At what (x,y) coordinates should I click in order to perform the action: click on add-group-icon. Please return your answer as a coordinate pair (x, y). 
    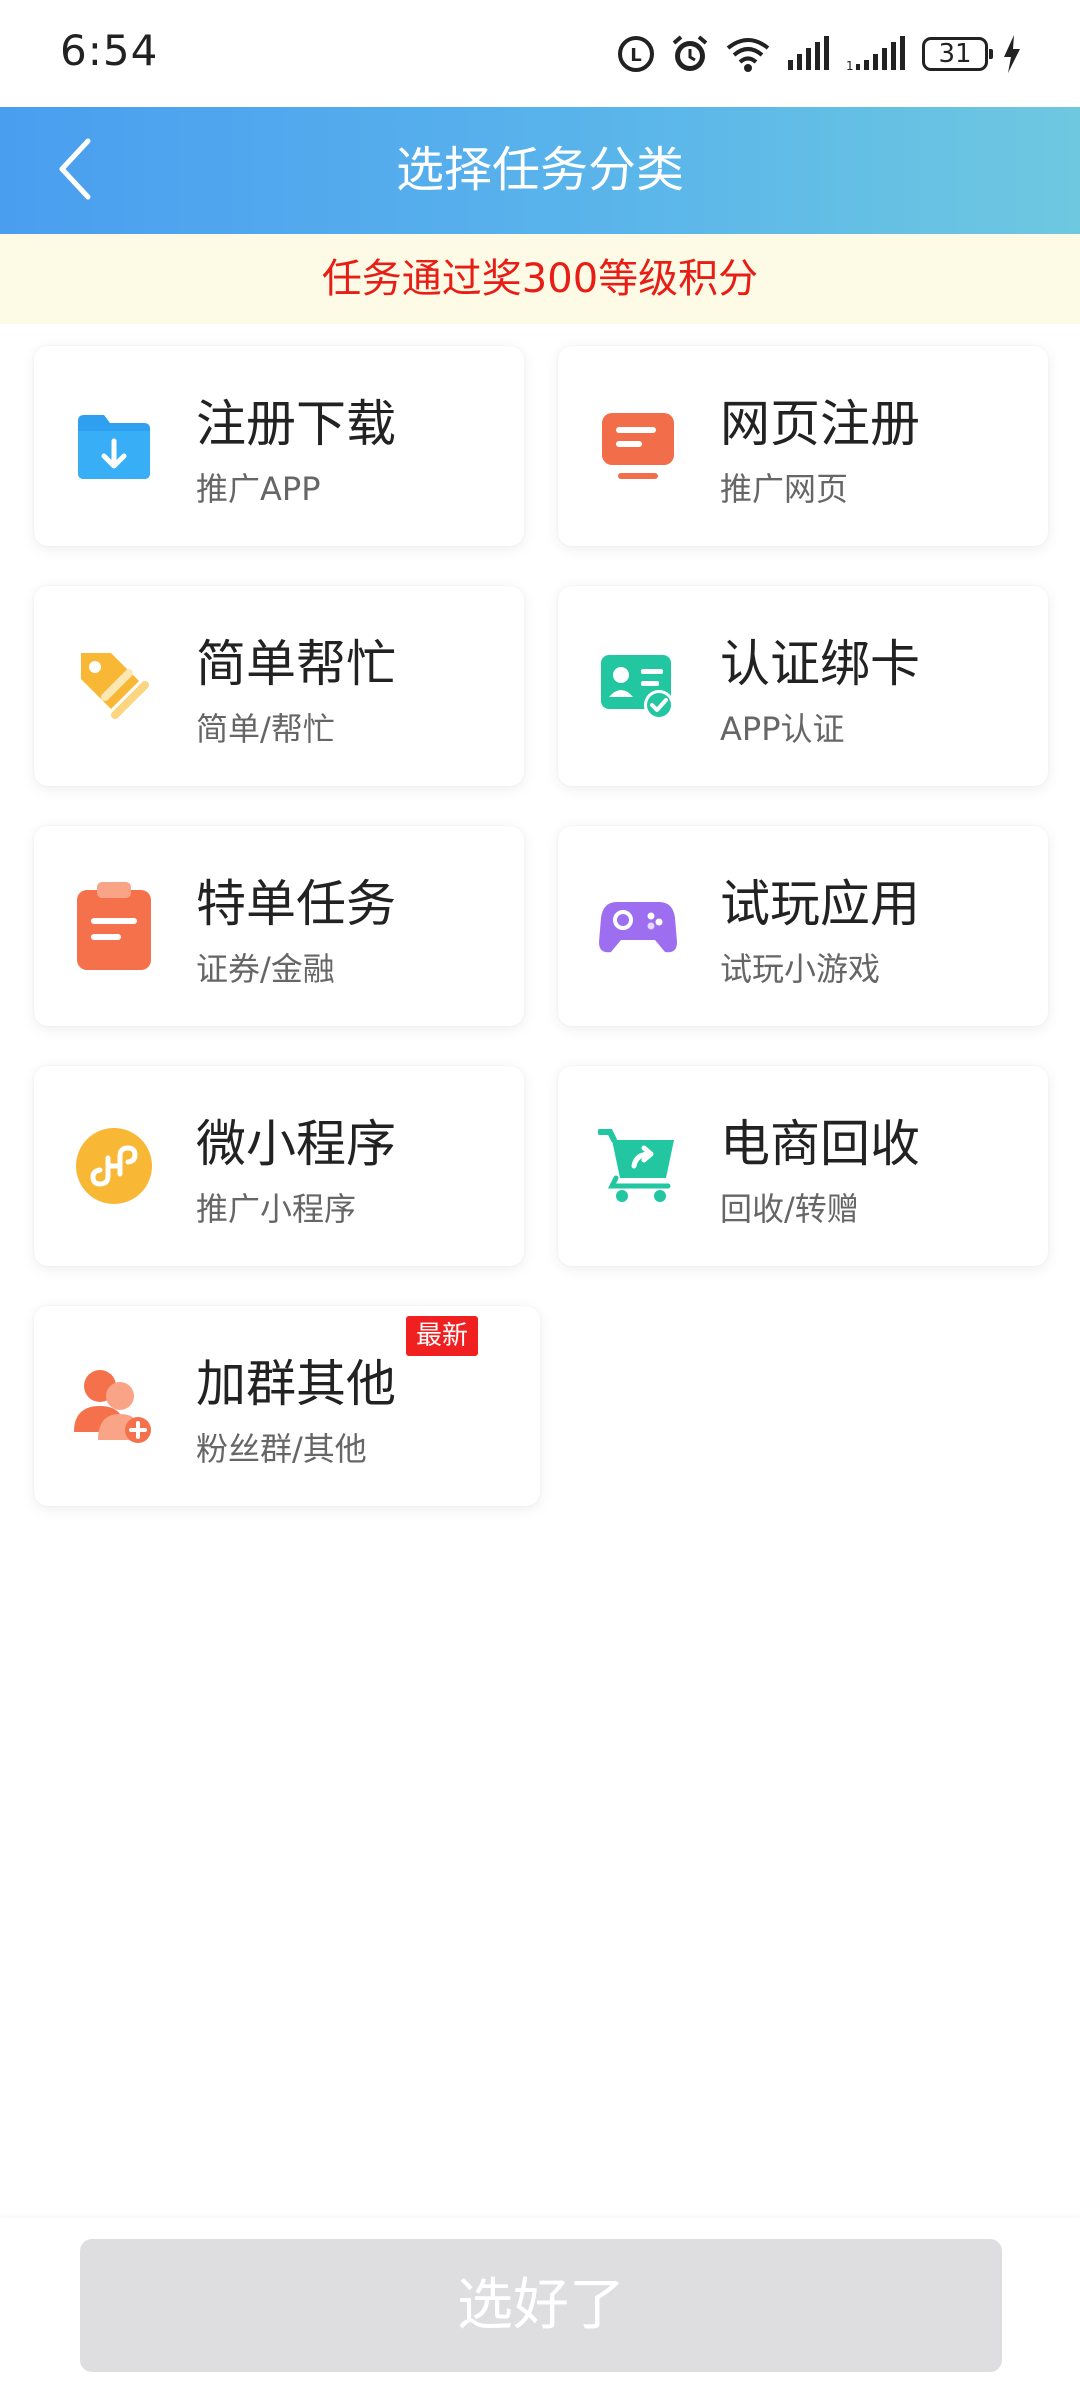
    Looking at the image, I should click on (114, 1406).